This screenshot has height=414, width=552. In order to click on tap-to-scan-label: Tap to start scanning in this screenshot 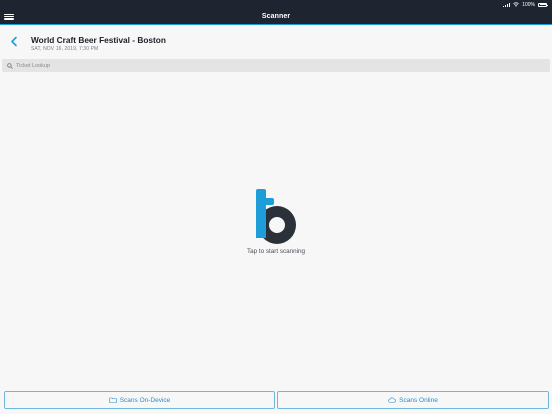, I will do `click(276, 251)`.